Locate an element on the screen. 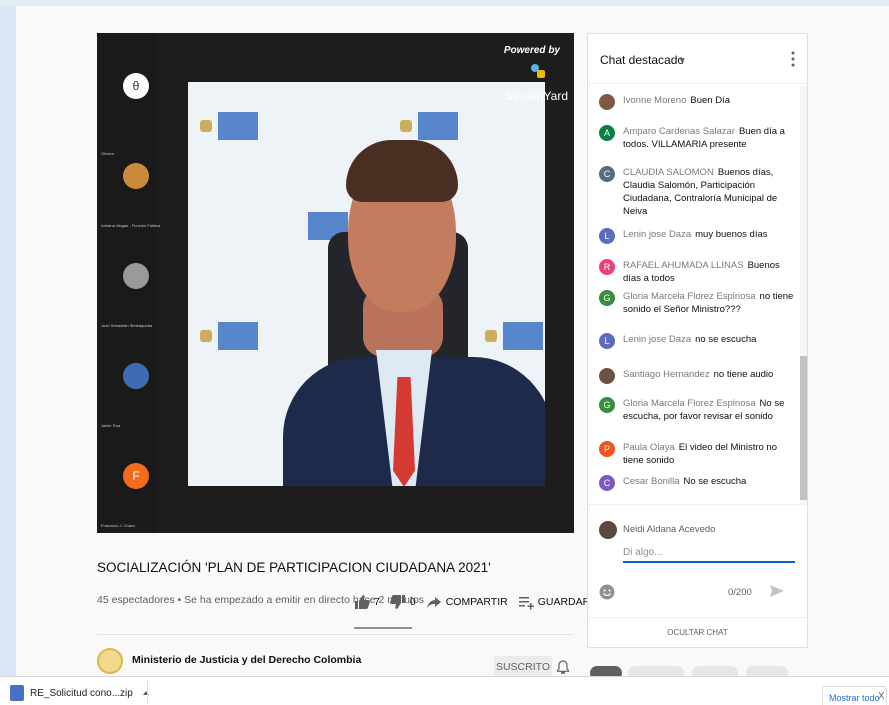 This screenshot has width=889, height=705. author-avatar: A is located at coordinates (607, 133).